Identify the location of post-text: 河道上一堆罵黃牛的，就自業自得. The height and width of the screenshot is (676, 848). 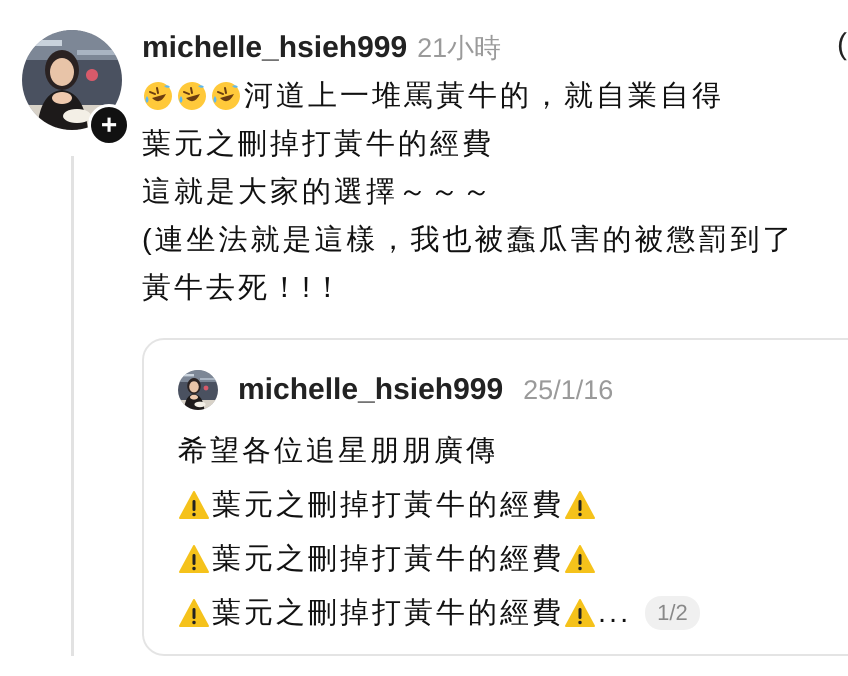
(484, 96).